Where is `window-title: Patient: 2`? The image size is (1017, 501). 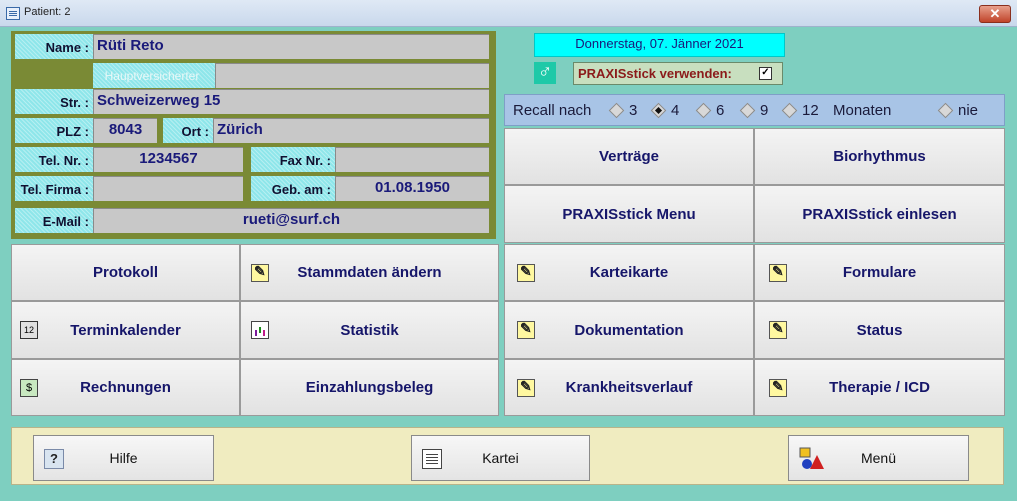
window-title: Patient: 2 is located at coordinates (47, 12).